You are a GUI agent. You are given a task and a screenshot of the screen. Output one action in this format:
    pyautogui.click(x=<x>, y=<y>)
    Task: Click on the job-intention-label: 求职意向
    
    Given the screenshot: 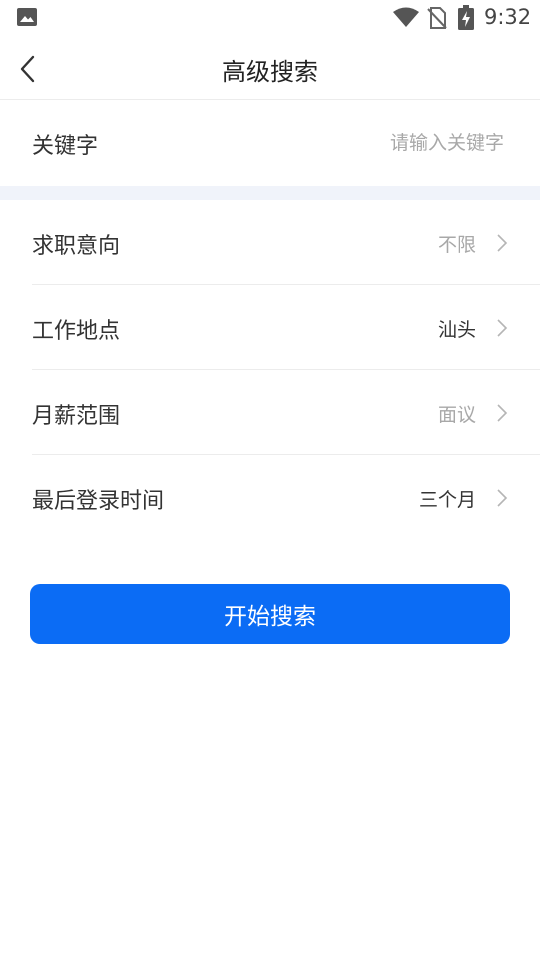 What is the action you would take?
    pyautogui.click(x=76, y=246)
    